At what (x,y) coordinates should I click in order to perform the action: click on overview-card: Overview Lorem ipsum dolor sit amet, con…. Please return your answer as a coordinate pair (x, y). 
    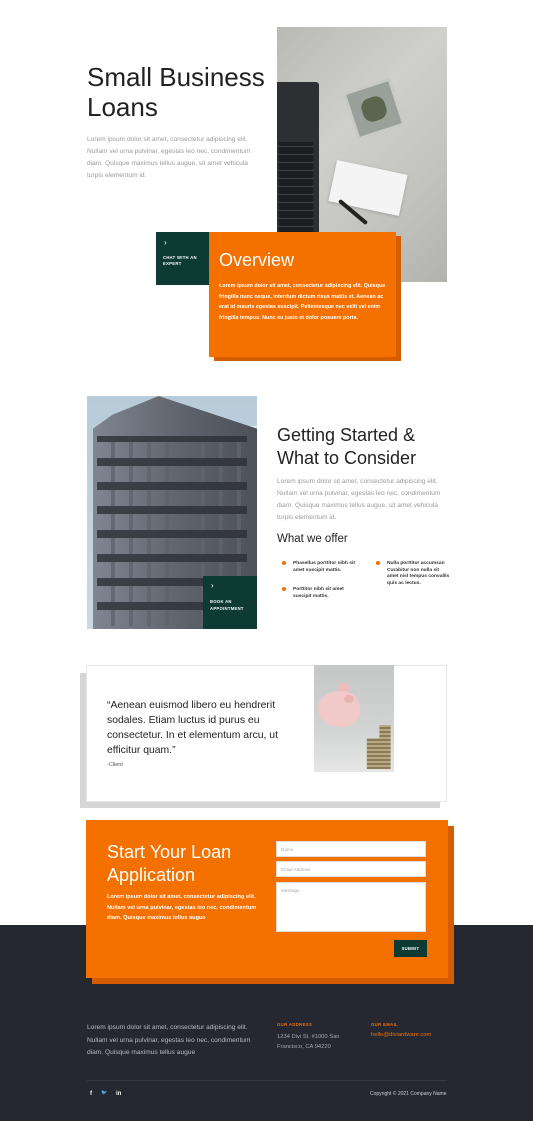
    Looking at the image, I should click on (302, 294).